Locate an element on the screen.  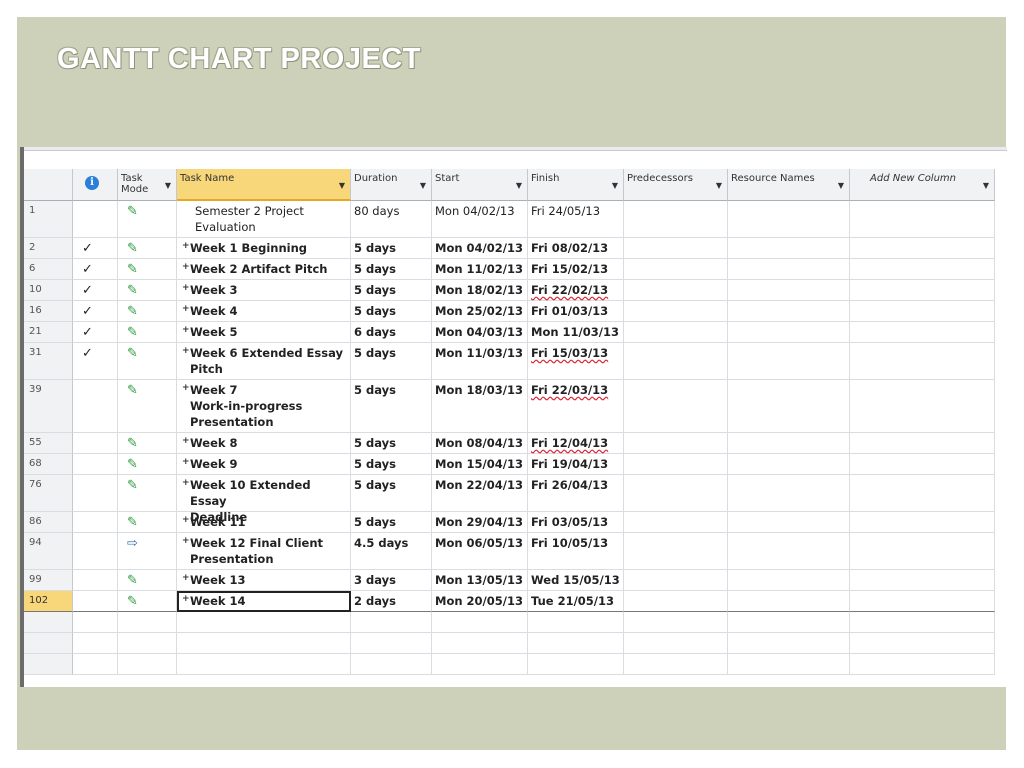
task-name-cell: + Week 10 Extended Essay Deadline is located at coordinates (264, 499).